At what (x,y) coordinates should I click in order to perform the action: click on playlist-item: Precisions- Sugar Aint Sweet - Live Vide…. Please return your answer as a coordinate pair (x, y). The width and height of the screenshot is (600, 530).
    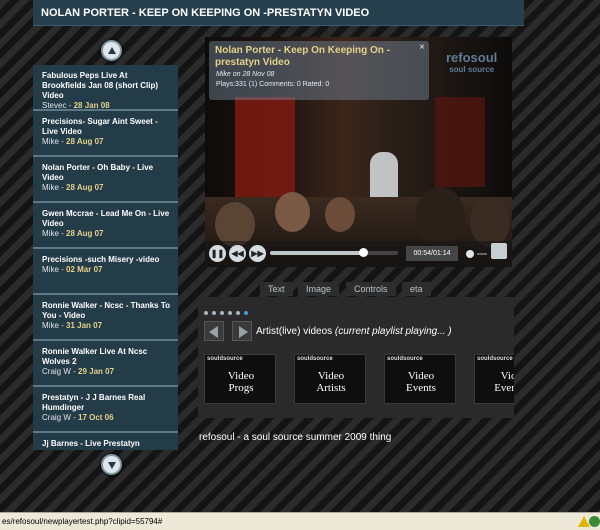
    Looking at the image, I should click on (105, 134).